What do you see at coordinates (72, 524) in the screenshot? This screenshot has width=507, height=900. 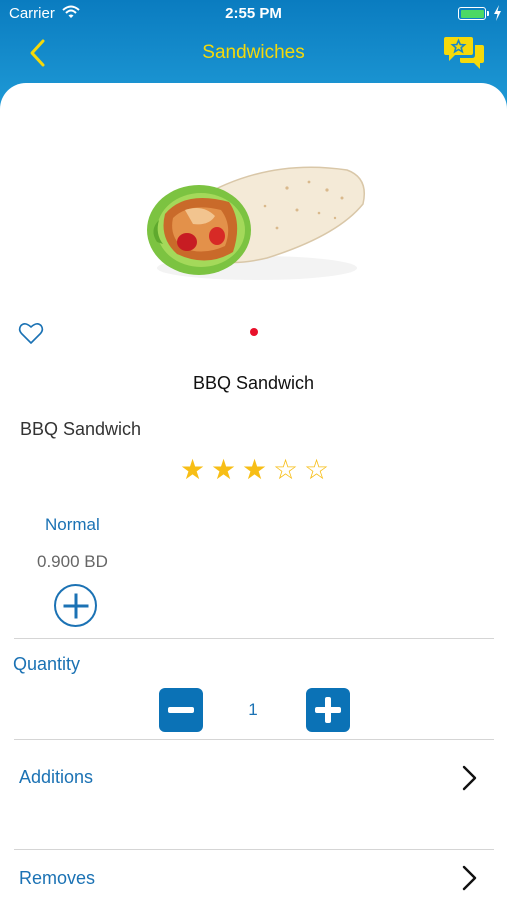 I see `size-option-label: Normal` at bounding box center [72, 524].